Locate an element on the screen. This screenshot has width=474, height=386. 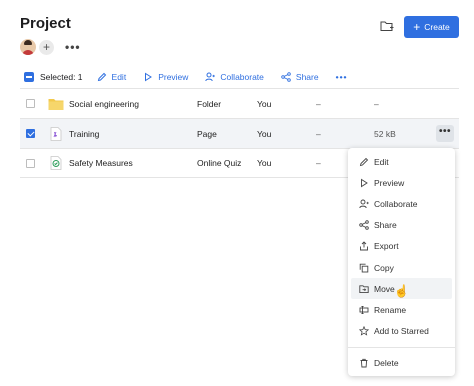
toolbar-preview-button: Preview is located at coordinates (165, 77).